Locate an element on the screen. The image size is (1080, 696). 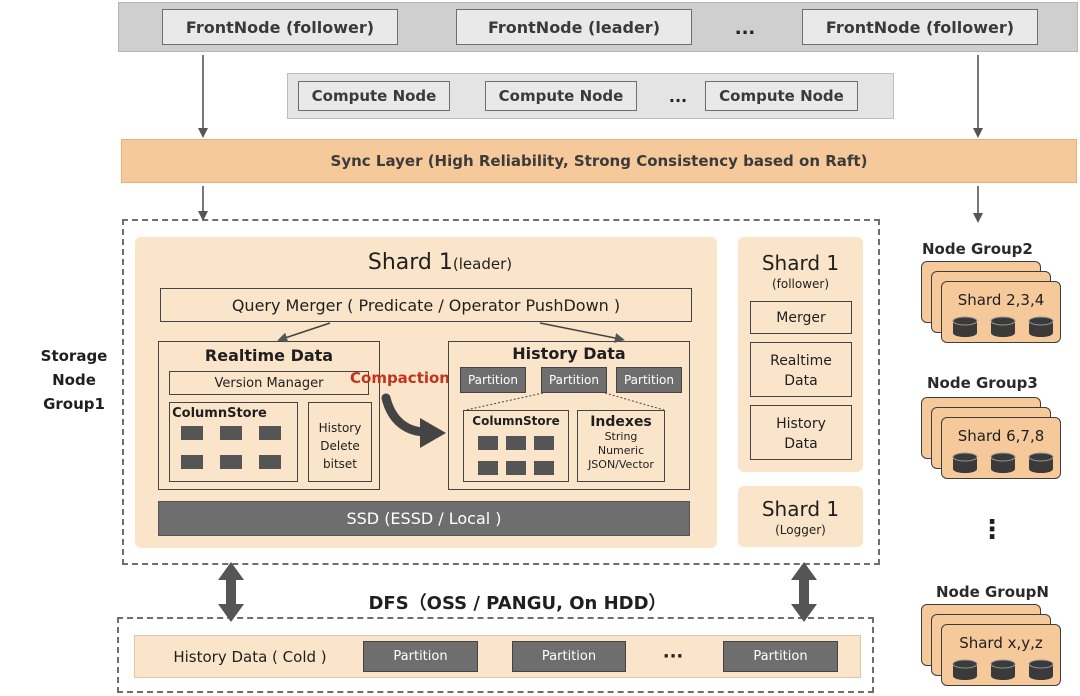
index-json-vector: JSON/Vector is located at coordinates (621, 464).